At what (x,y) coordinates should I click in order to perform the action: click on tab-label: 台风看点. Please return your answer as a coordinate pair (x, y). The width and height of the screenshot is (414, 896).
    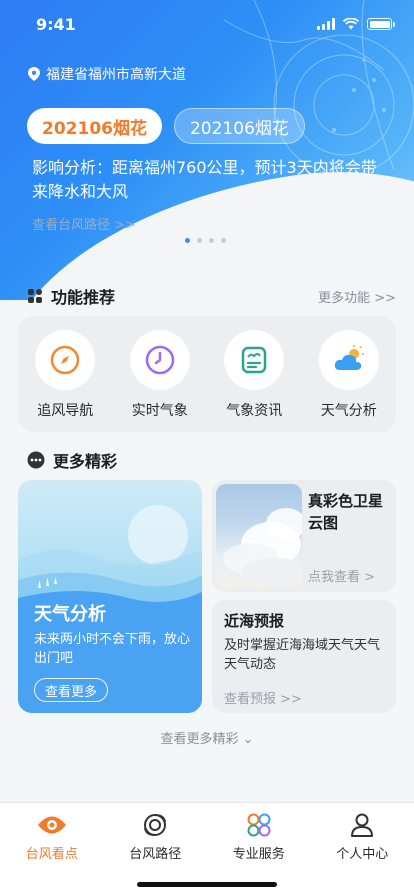
    Looking at the image, I should click on (51, 854).